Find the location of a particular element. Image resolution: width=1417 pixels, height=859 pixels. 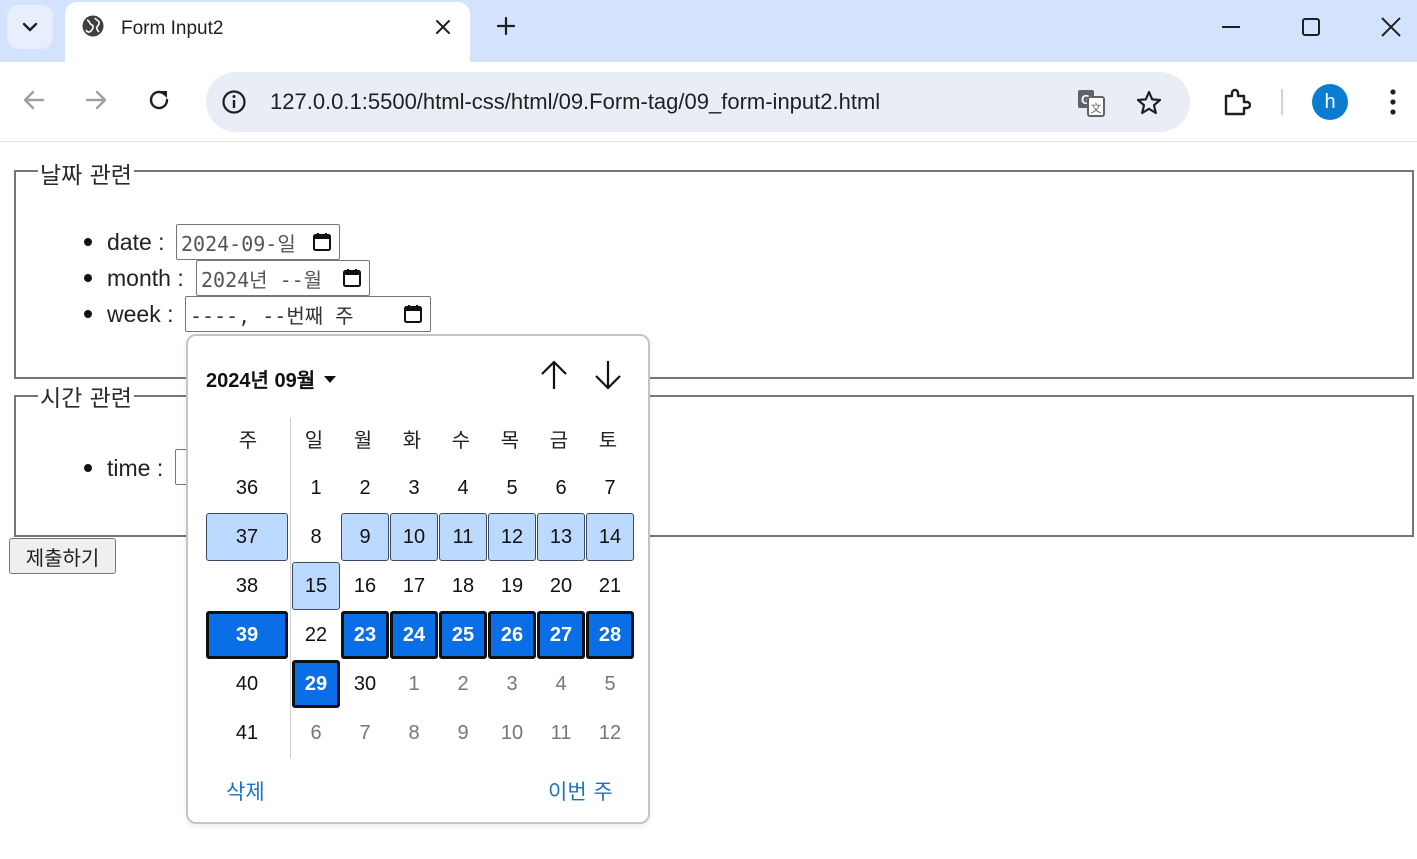

month-year-selector: 2024년 09월 is located at coordinates (271, 378).